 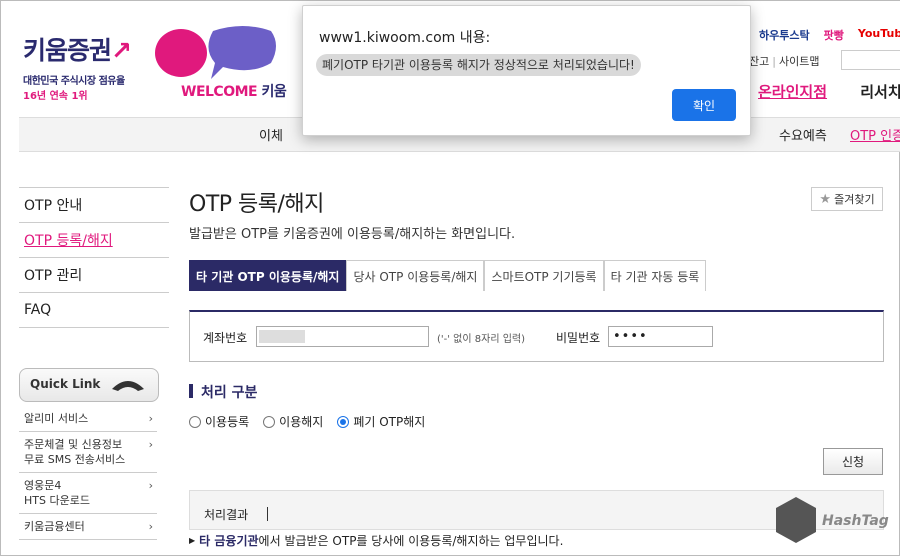 I want to click on quick-link-label: Quick Link, so click(x=65, y=384).